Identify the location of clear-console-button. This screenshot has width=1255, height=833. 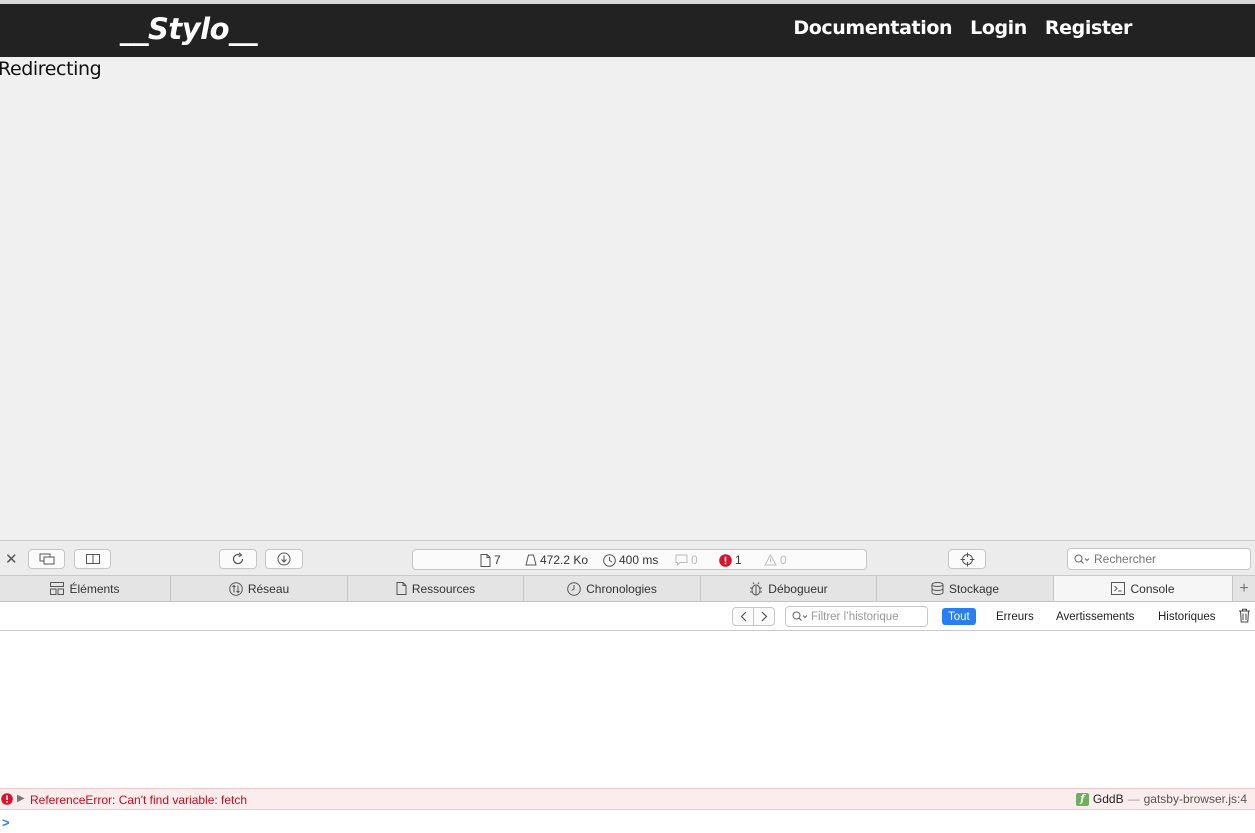
(1244, 618).